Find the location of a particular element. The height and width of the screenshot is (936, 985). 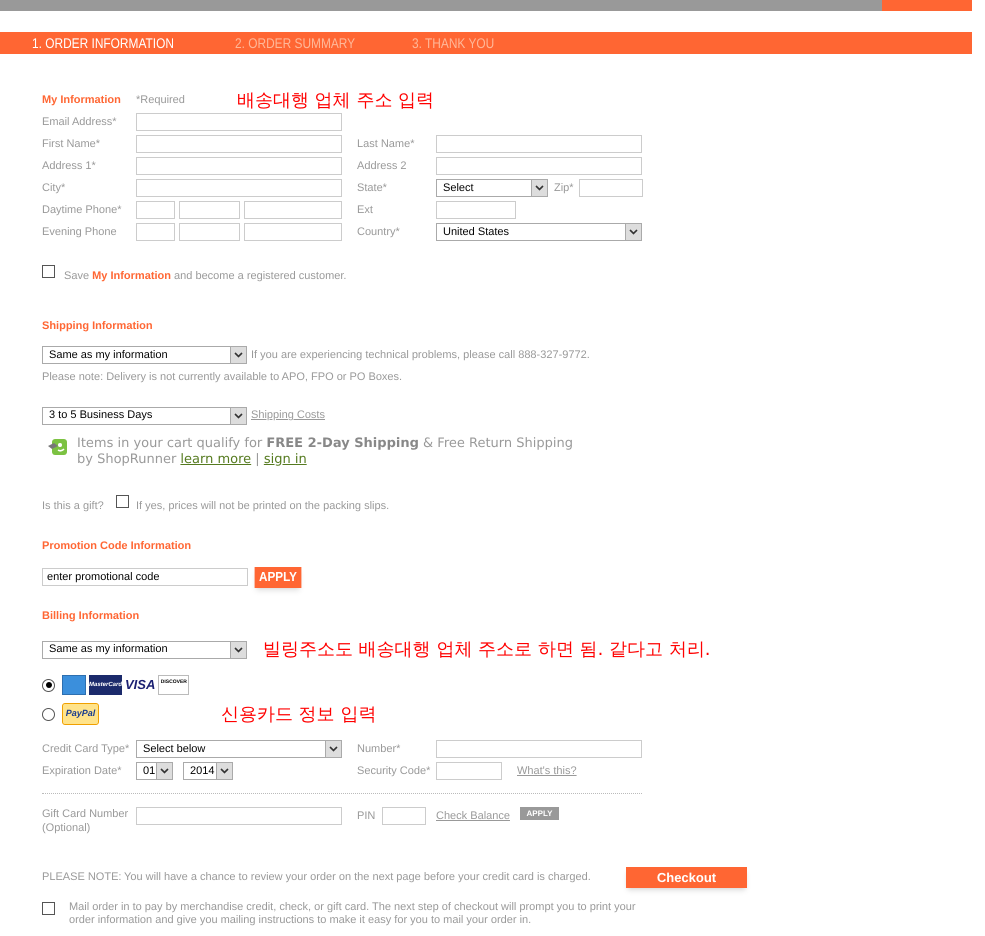

note-label: PLEASE NOTE: is located at coordinates (82, 878).